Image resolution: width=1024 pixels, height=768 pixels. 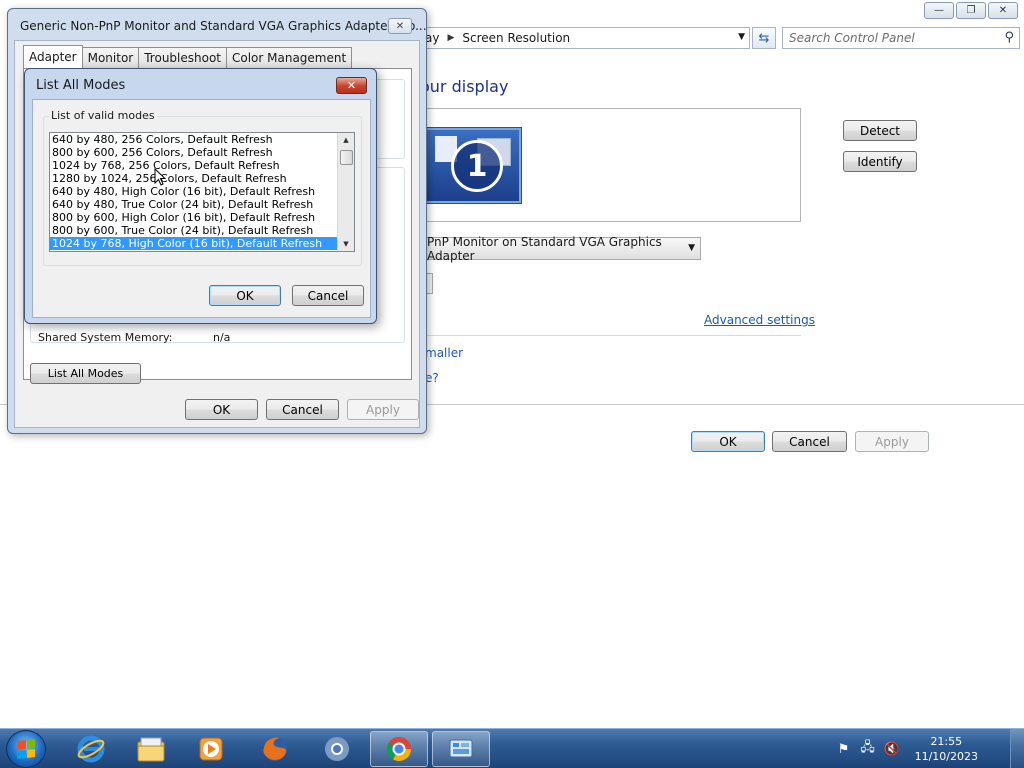 I want to click on shared-memory-label: Shared System Memory:, so click(x=105, y=337).